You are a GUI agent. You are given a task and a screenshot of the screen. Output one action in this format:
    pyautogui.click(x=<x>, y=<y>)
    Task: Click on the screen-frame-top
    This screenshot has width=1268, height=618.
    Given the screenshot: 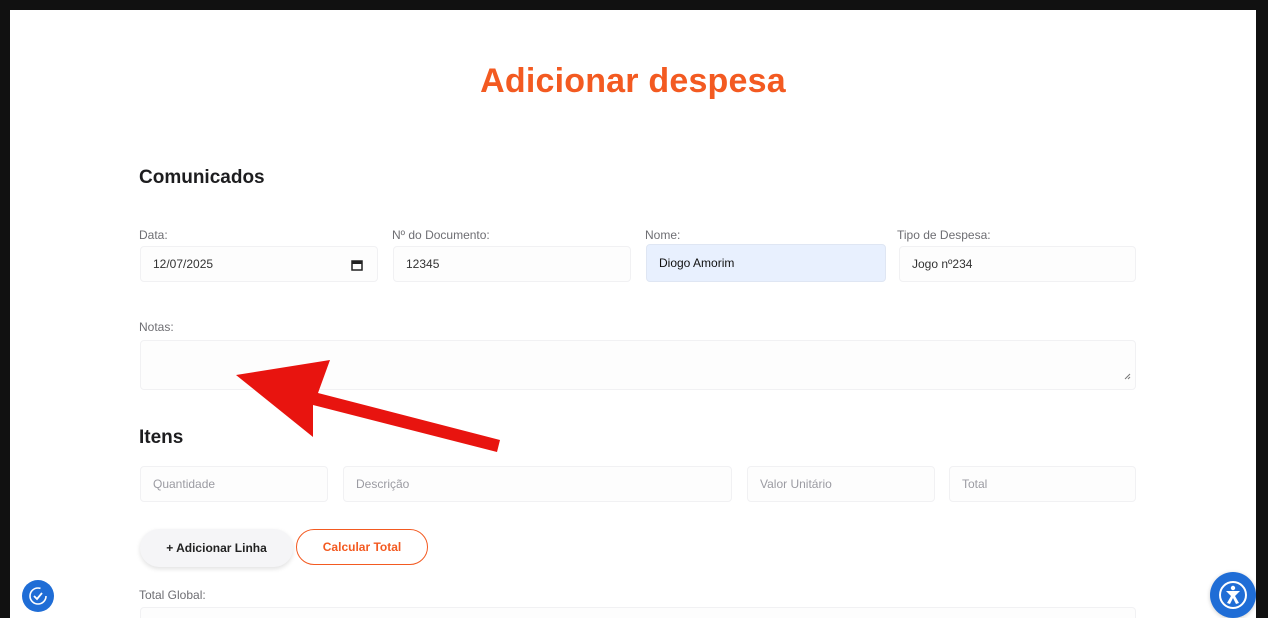 What is the action you would take?
    pyautogui.click(x=634, y=5)
    